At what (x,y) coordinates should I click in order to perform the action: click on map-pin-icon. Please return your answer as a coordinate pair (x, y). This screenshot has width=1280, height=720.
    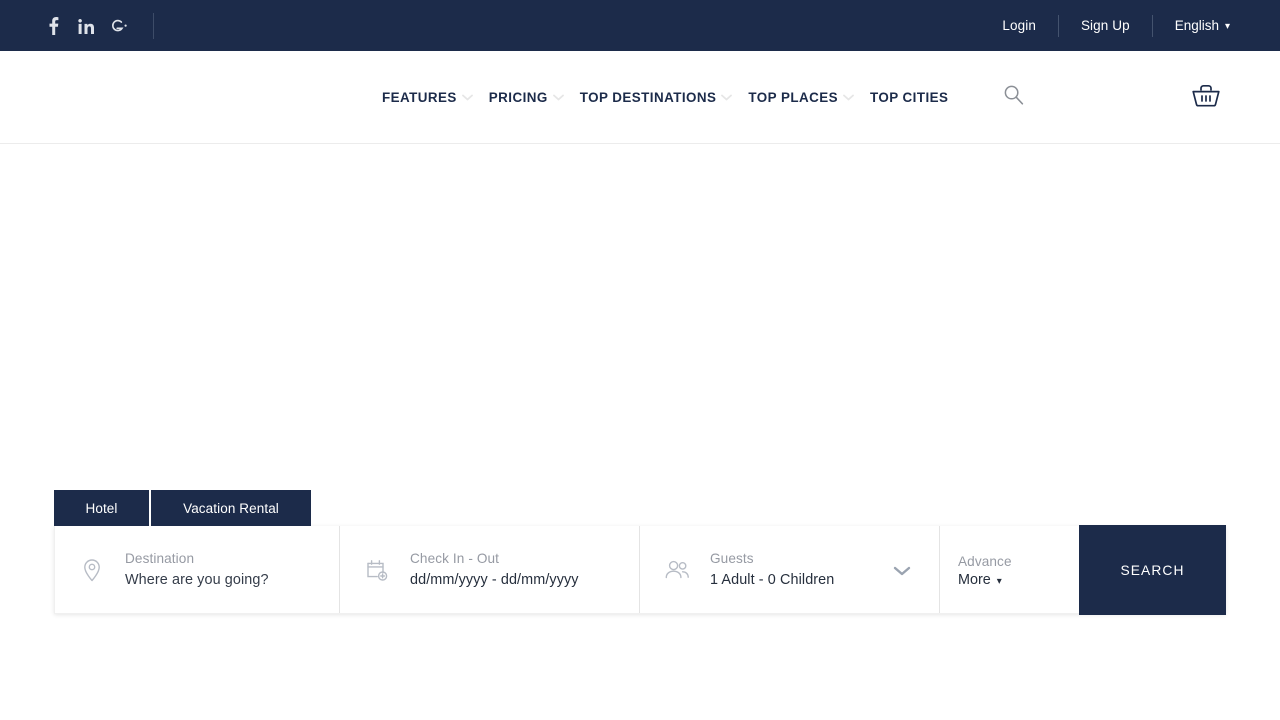
    Looking at the image, I should click on (92, 570).